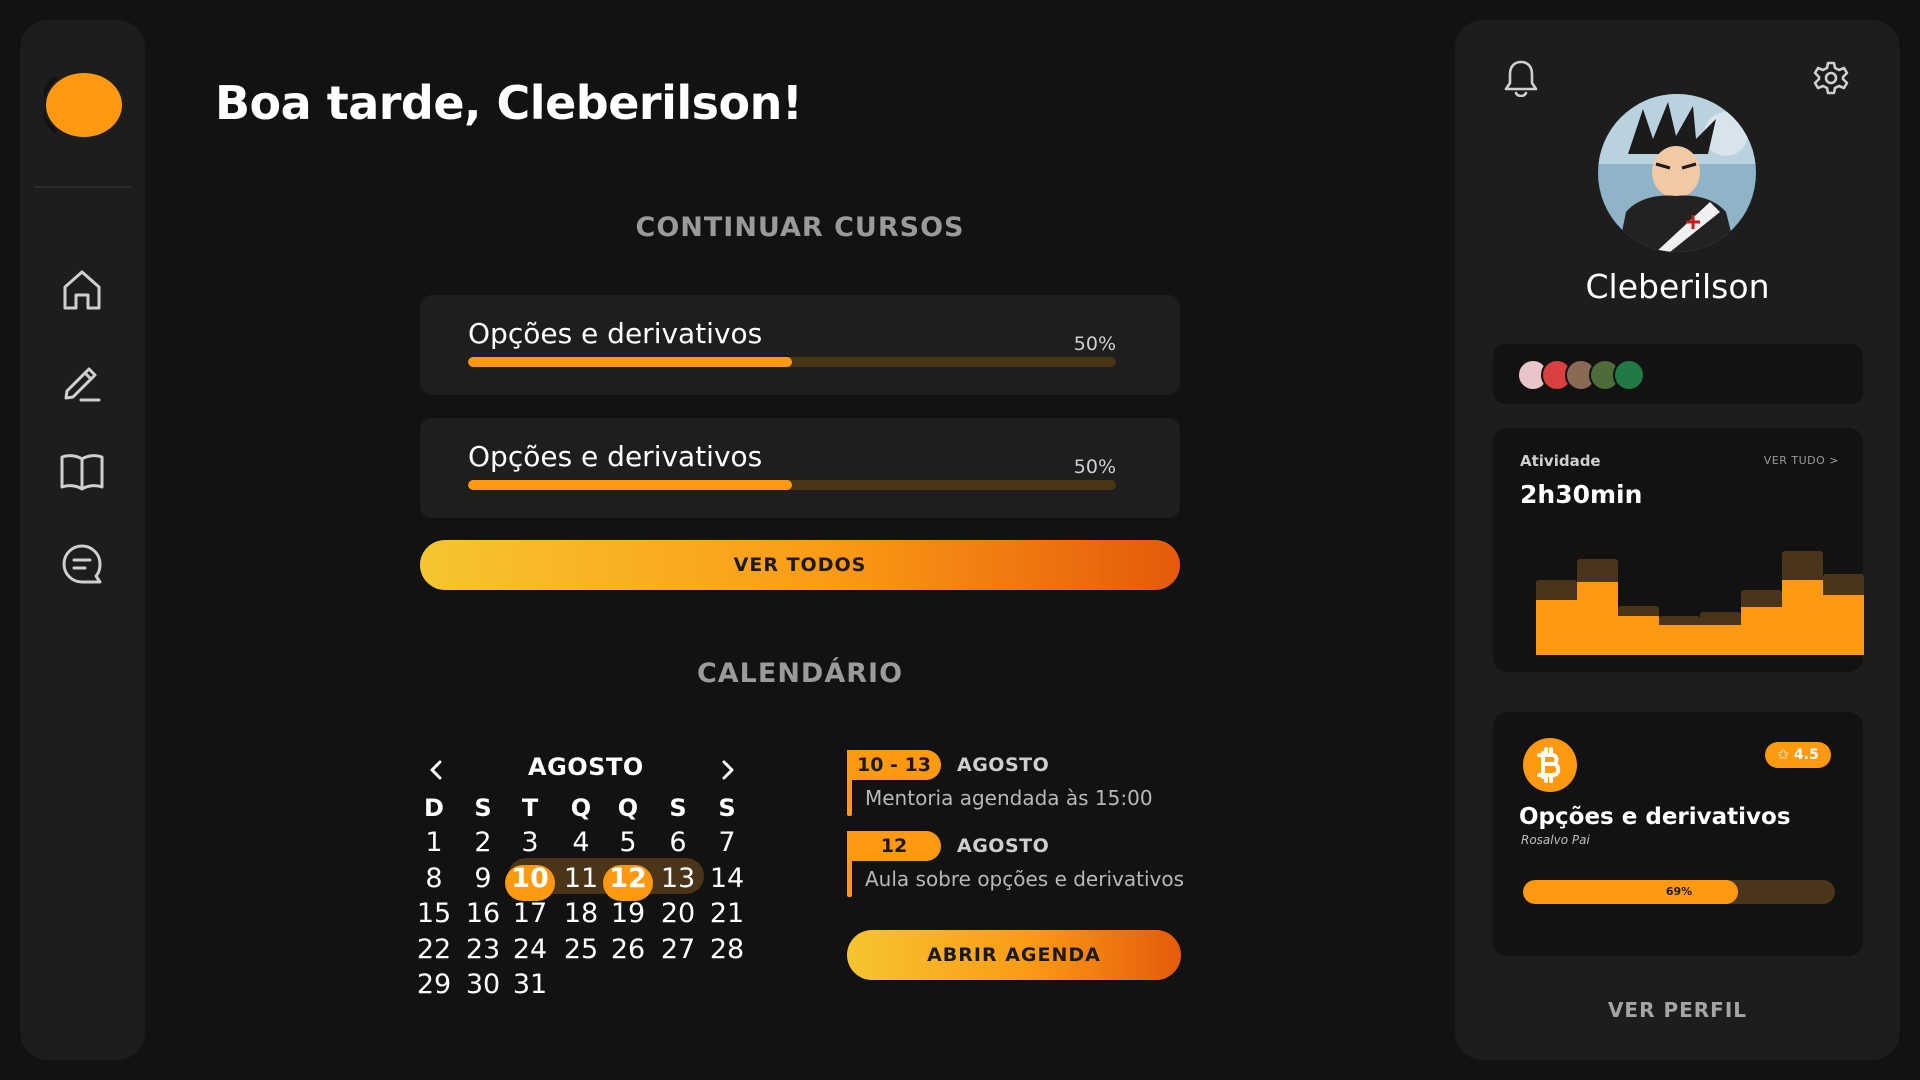  What do you see at coordinates (628, 878) in the screenshot?
I see `calendar-day: 12` at bounding box center [628, 878].